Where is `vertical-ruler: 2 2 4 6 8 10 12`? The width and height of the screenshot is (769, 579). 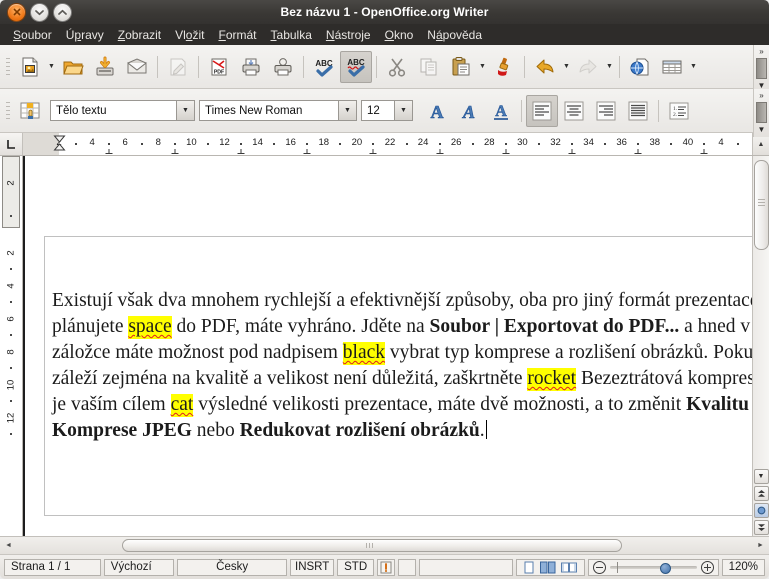
vertical-ruler: 2 2 4 6 8 10 12 is located at coordinates (11, 346).